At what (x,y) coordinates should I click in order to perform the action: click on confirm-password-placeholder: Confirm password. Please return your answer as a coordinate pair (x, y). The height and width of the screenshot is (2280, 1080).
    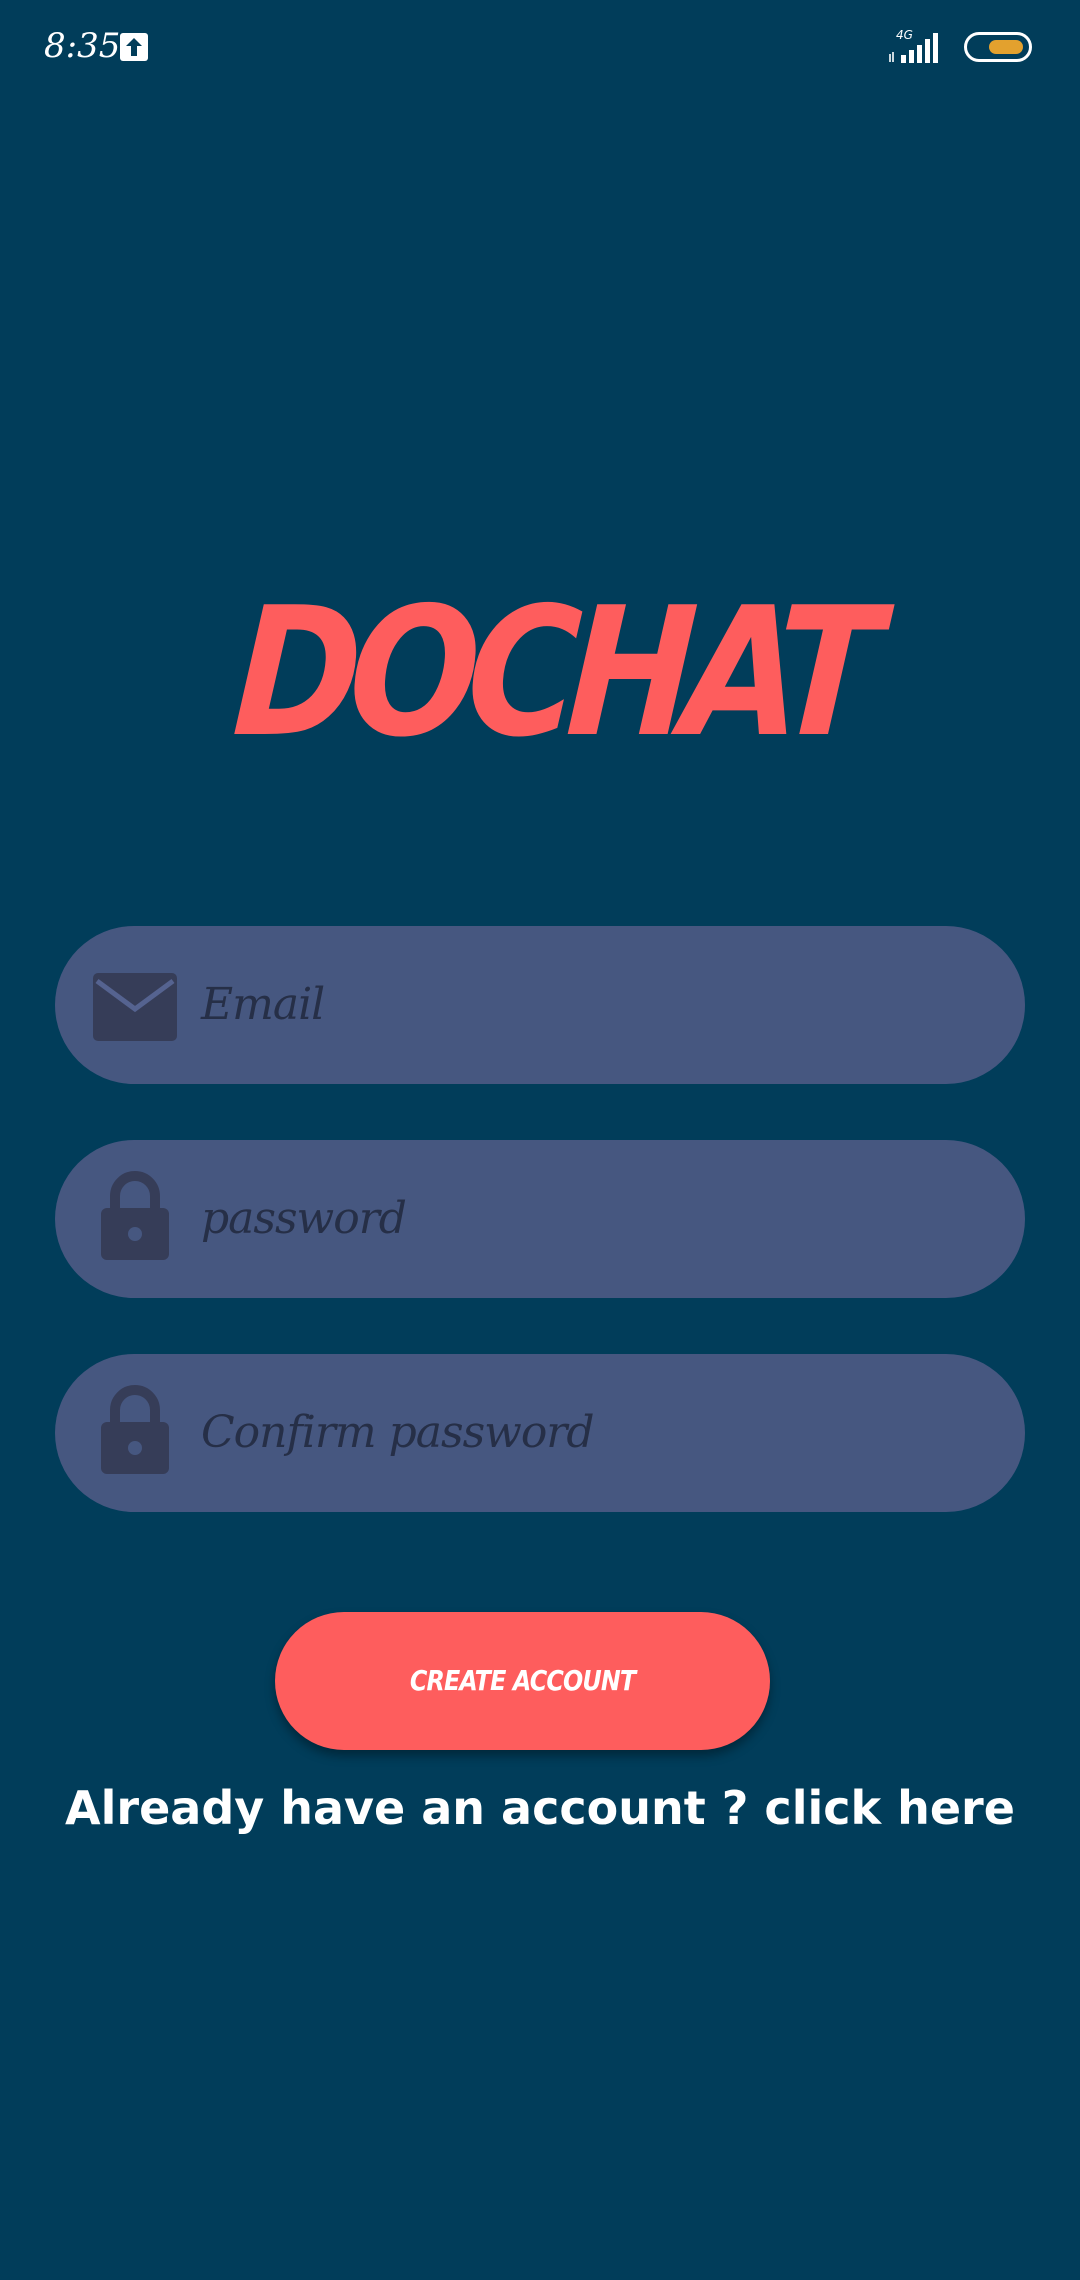
    Looking at the image, I should click on (398, 1432).